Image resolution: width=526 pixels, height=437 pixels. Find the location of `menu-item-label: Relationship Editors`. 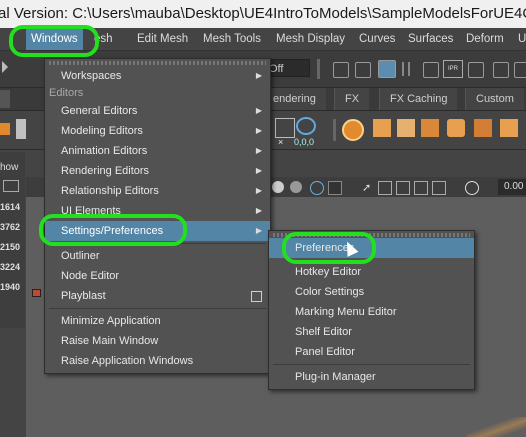

menu-item-label: Relationship Editors is located at coordinates (110, 191).